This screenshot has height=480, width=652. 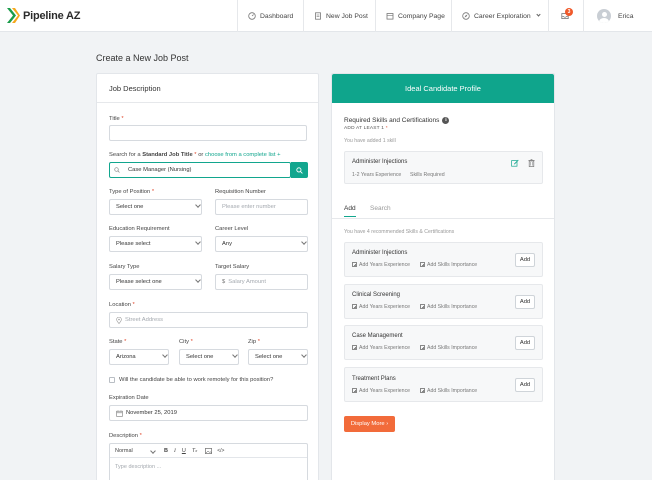 What do you see at coordinates (261, 244) in the screenshot?
I see `career-level-select: Any` at bounding box center [261, 244].